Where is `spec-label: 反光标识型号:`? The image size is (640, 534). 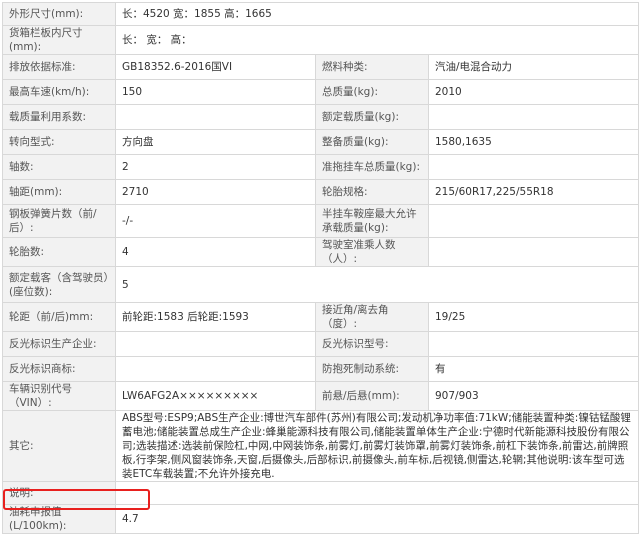 spec-label: 反光标识型号: is located at coordinates (372, 344).